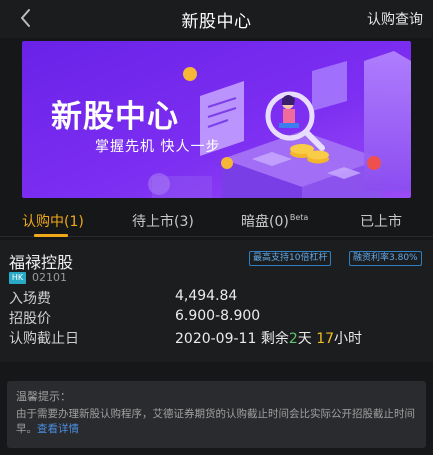 This screenshot has height=455, width=433. I want to click on remaining-days: 2, so click(293, 339).